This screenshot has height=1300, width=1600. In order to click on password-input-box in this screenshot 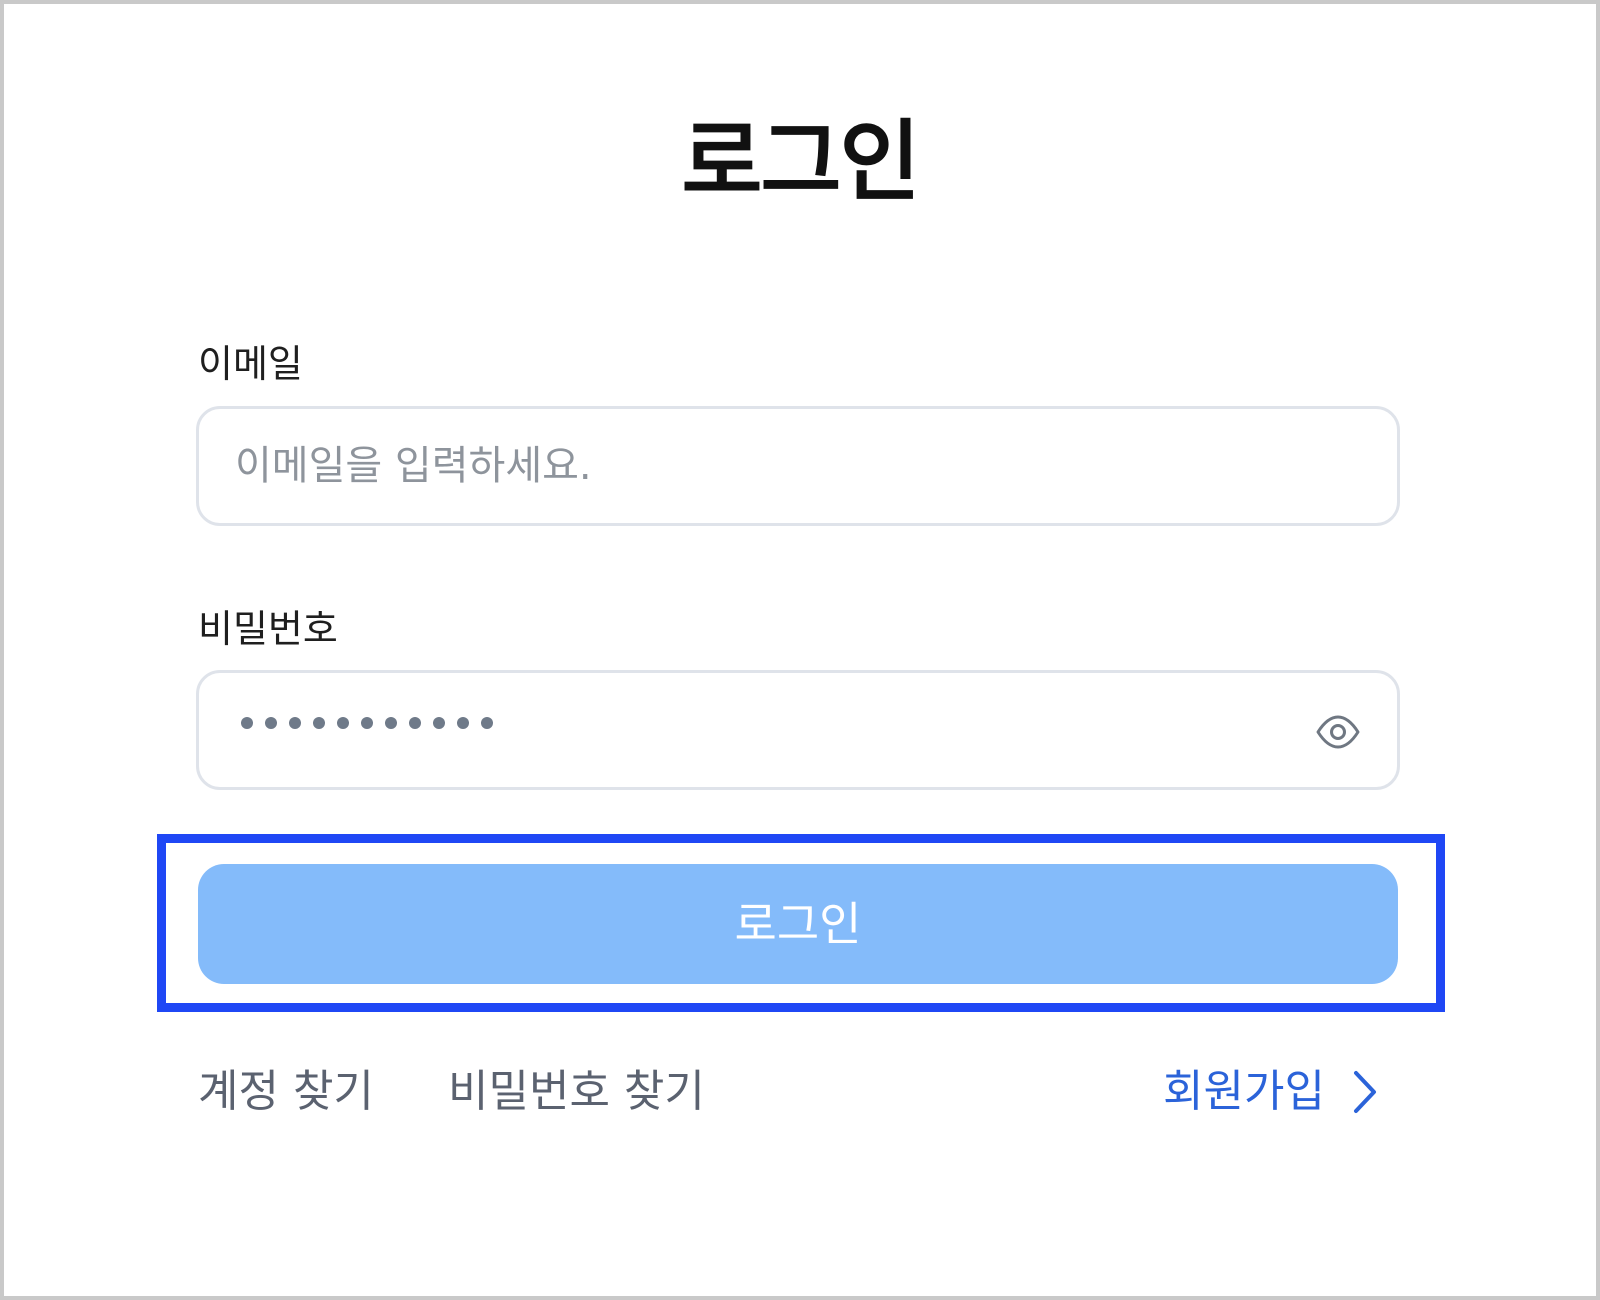, I will do `click(798, 730)`.